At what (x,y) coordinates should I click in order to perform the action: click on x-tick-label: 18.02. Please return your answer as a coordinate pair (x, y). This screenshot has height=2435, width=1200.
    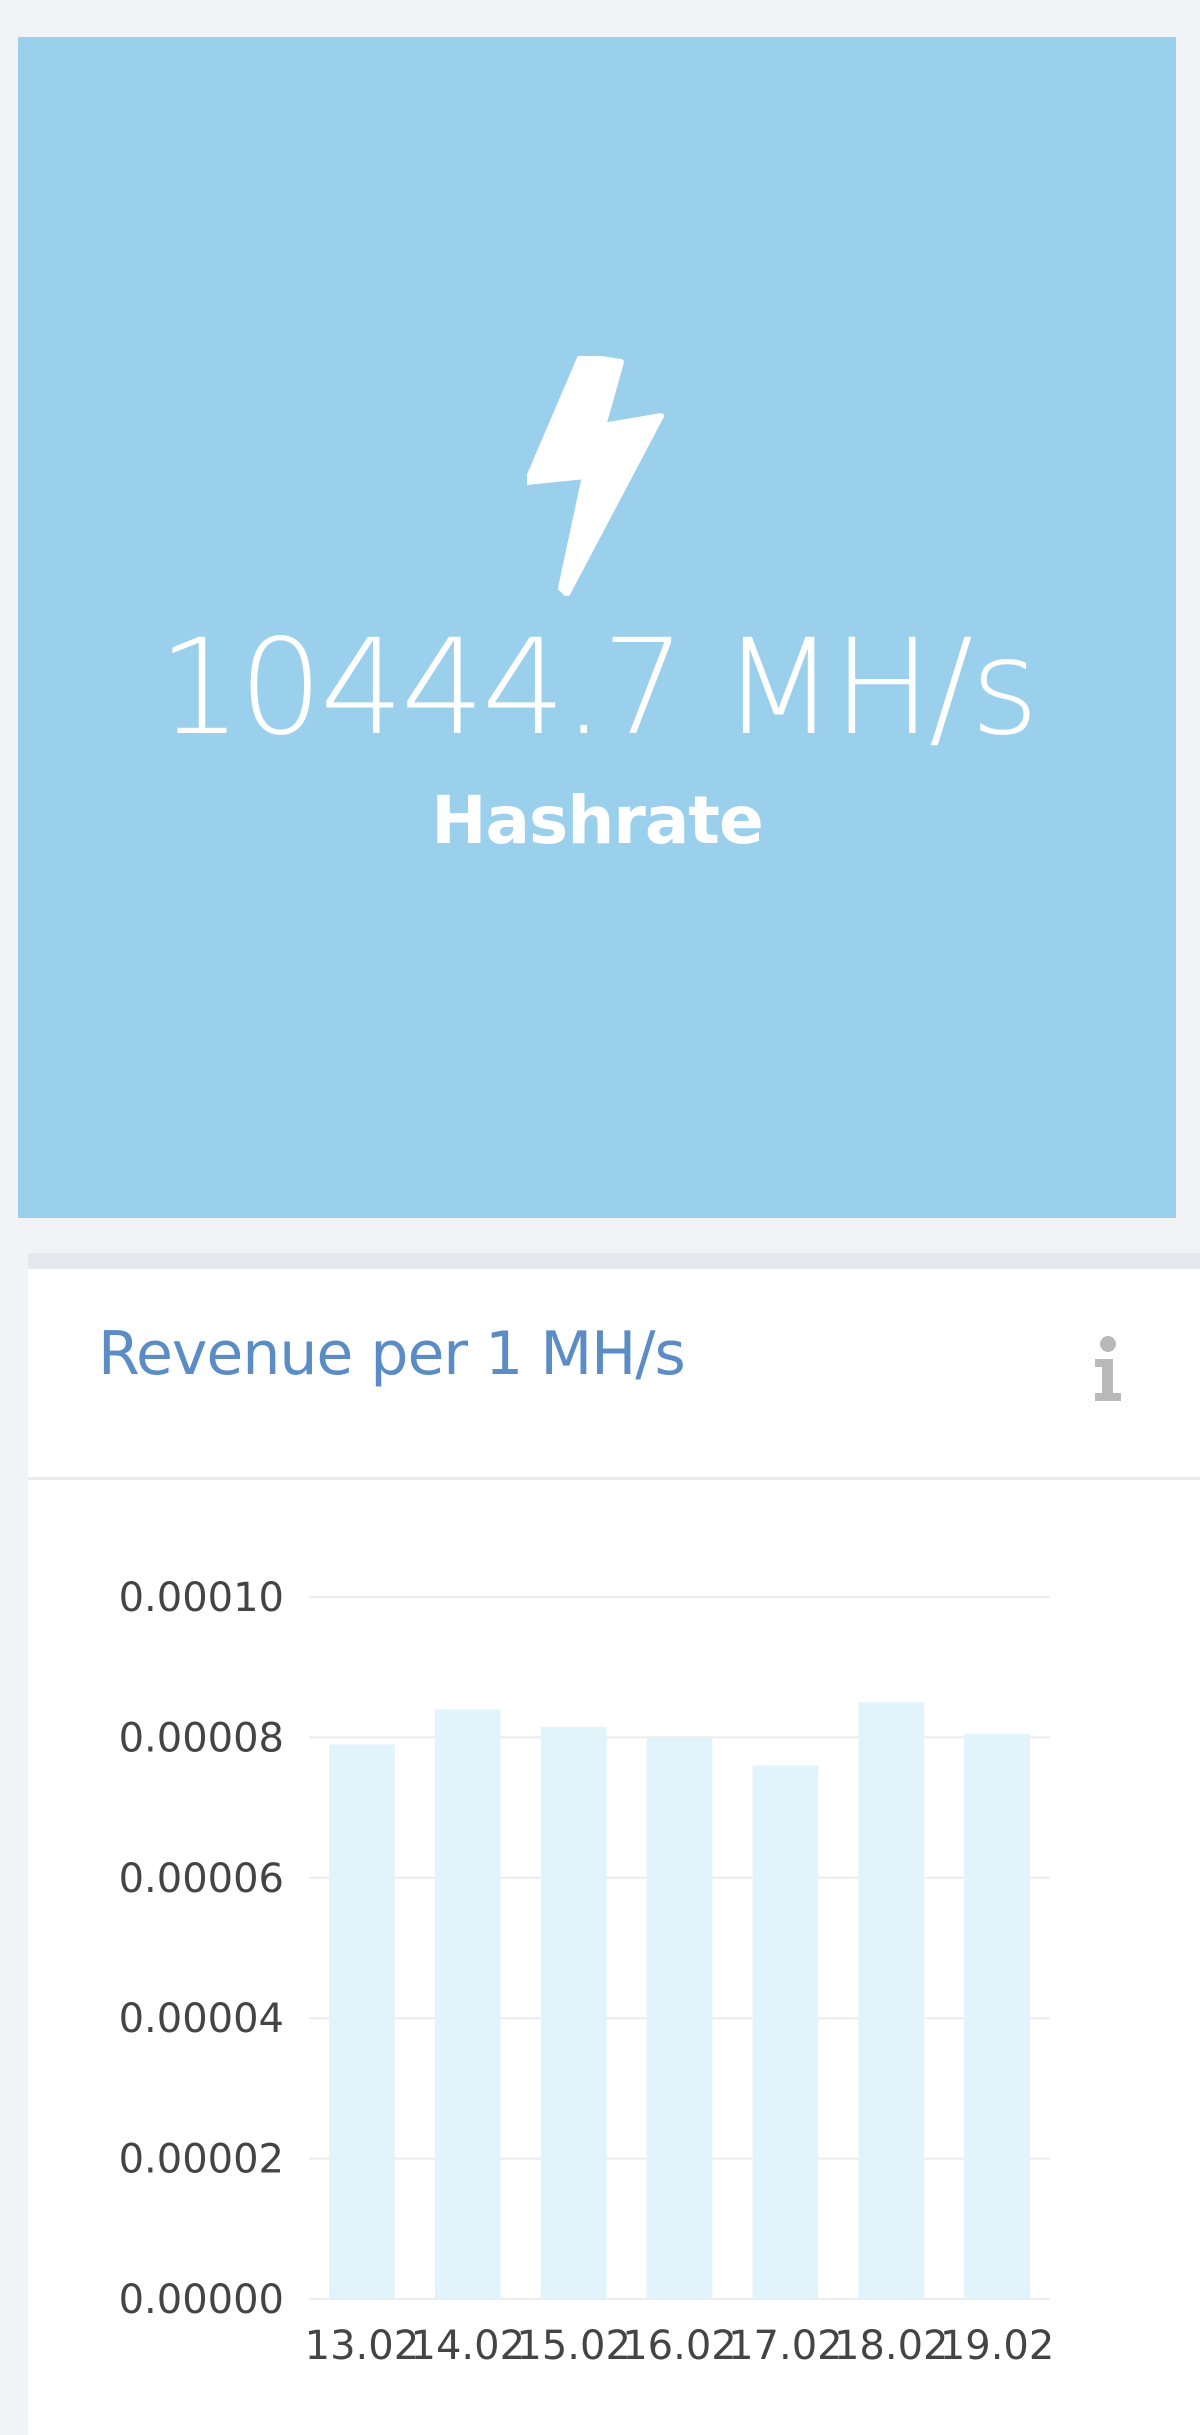
    Looking at the image, I should click on (891, 2346).